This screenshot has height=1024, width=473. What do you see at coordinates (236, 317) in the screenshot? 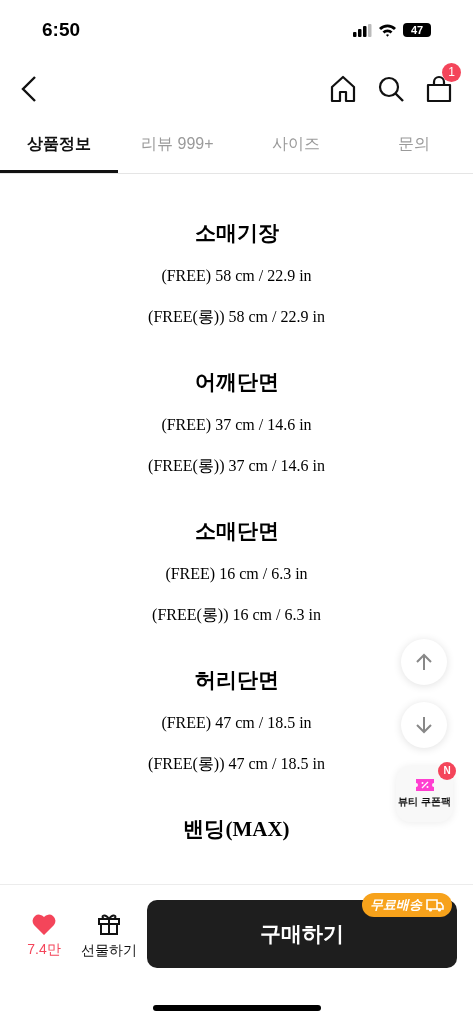
I see `measurement-text: (FREE(롱)) 58 cm / 22.9 in` at bounding box center [236, 317].